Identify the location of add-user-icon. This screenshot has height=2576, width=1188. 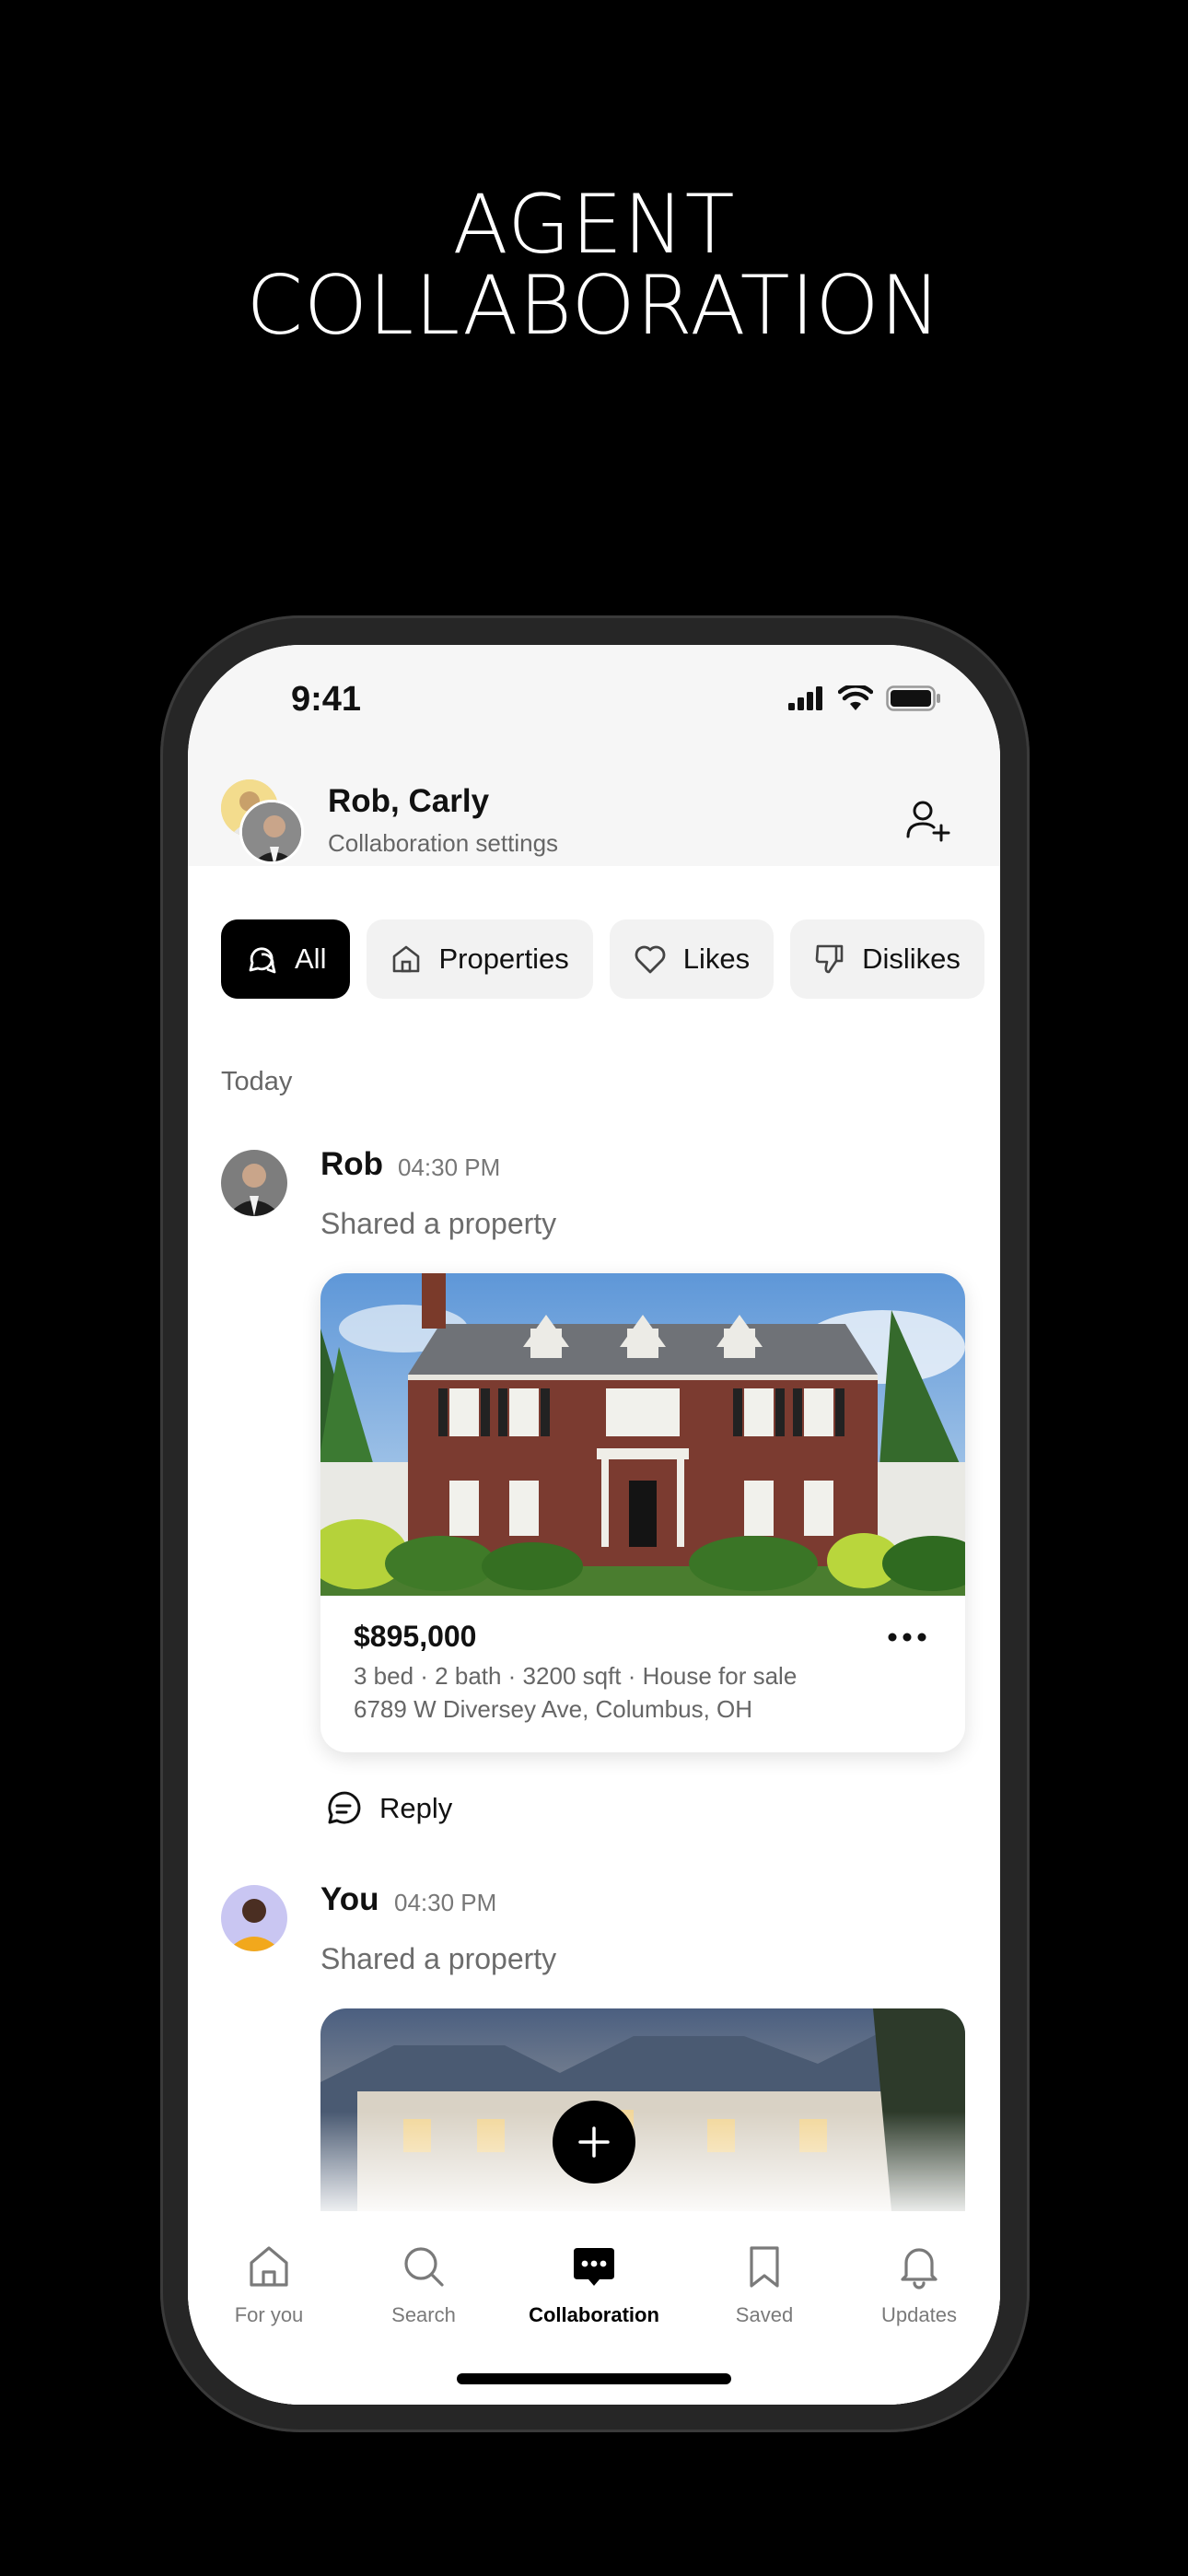
(926, 820).